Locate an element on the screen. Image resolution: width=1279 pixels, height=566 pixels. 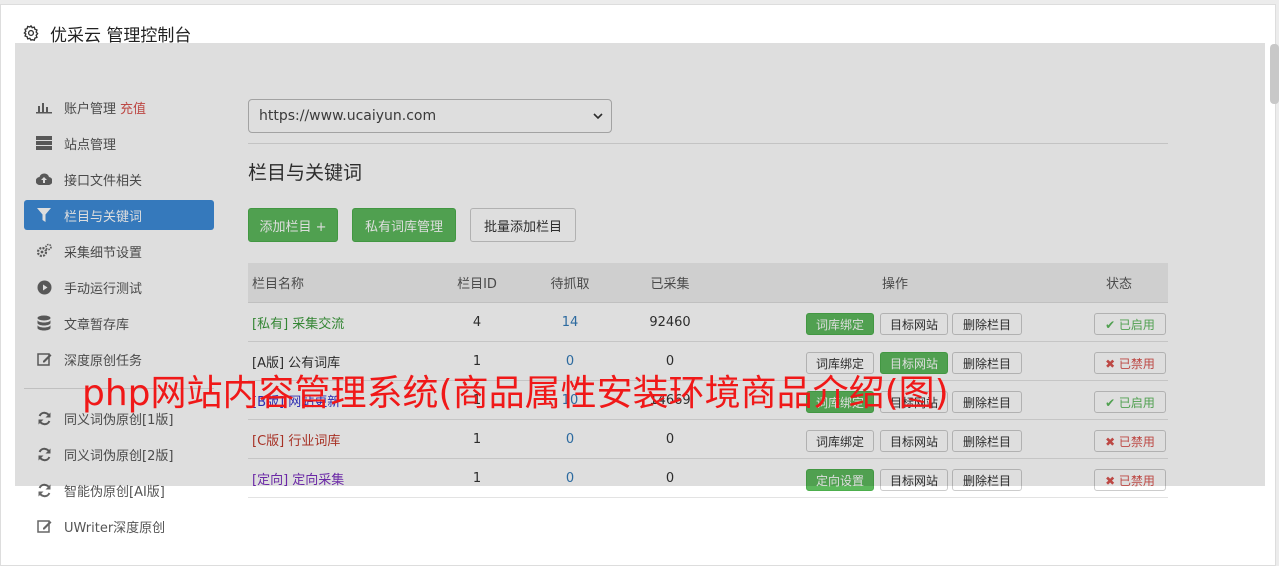
sidebar-item-label: 文章暂存库 is located at coordinates (97, 325).